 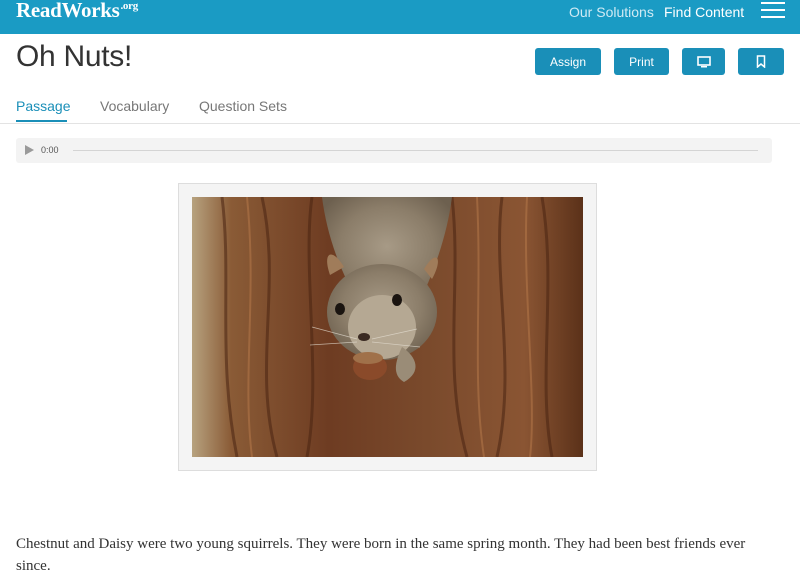 What do you see at coordinates (243, 106) in the screenshot?
I see `tab-question-sets: Question Sets` at bounding box center [243, 106].